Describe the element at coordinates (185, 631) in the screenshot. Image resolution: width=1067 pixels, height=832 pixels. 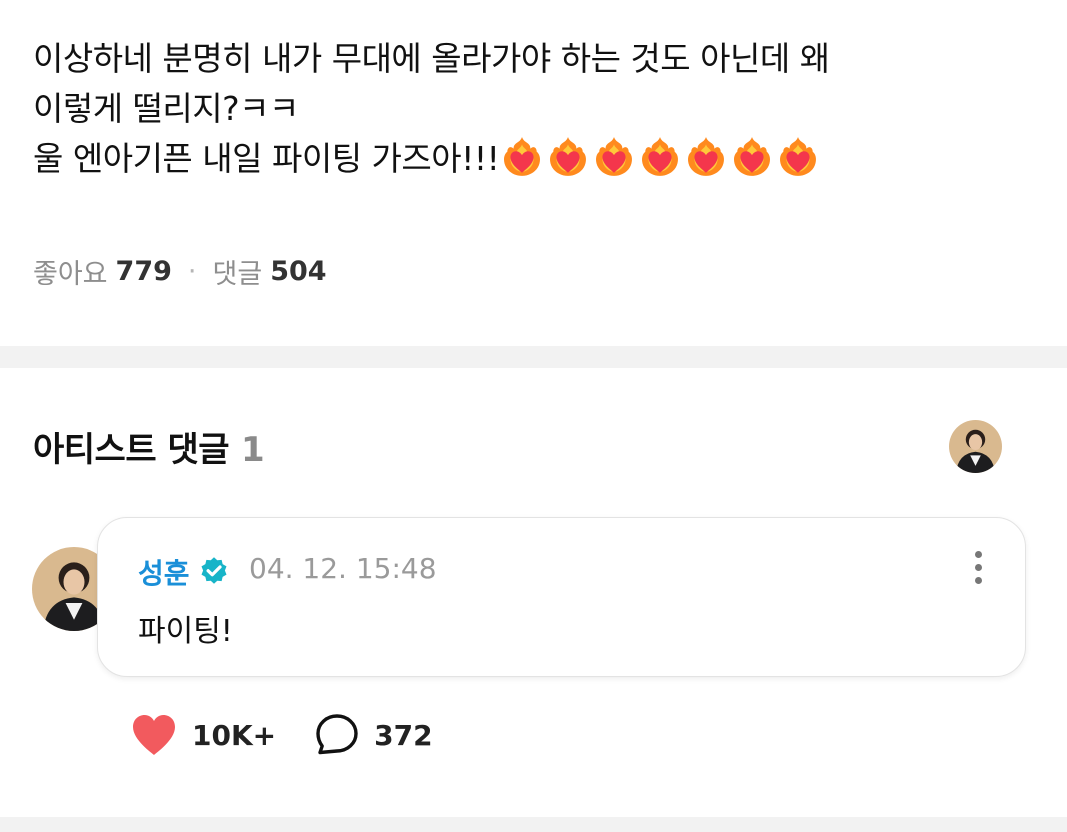
I see `comment-text: 파이팅!` at that location.